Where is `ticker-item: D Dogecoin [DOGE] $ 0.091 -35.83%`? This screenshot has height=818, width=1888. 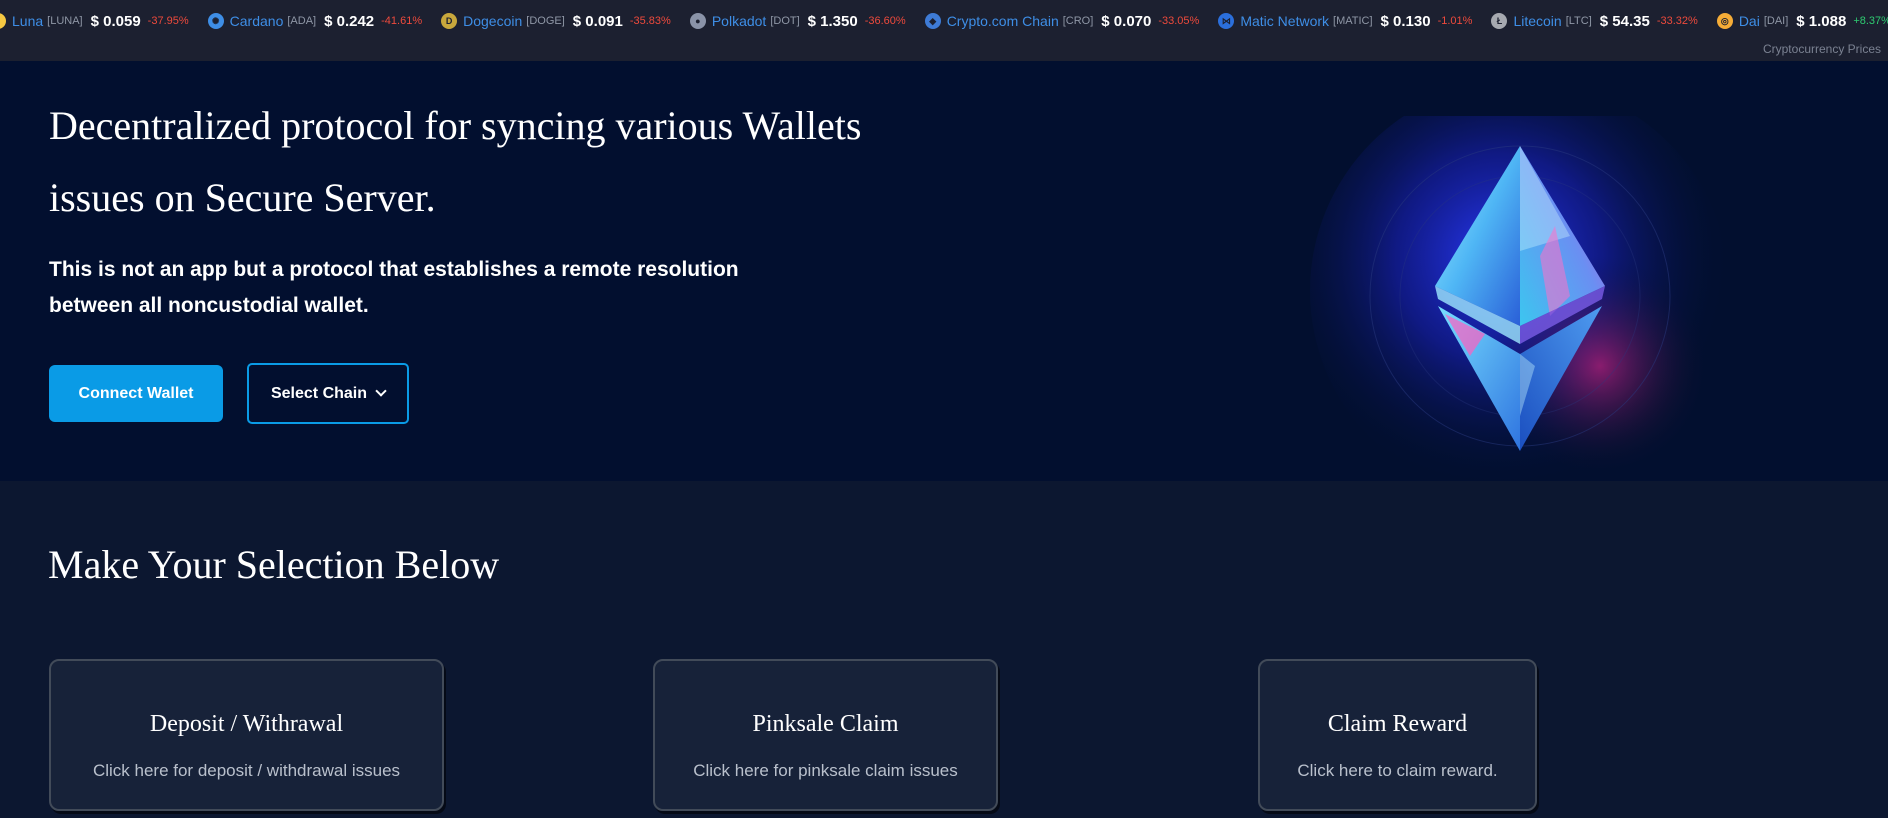
ticker-item: D Dogecoin [DOGE] $ 0.091 -35.83% is located at coordinates (556, 21).